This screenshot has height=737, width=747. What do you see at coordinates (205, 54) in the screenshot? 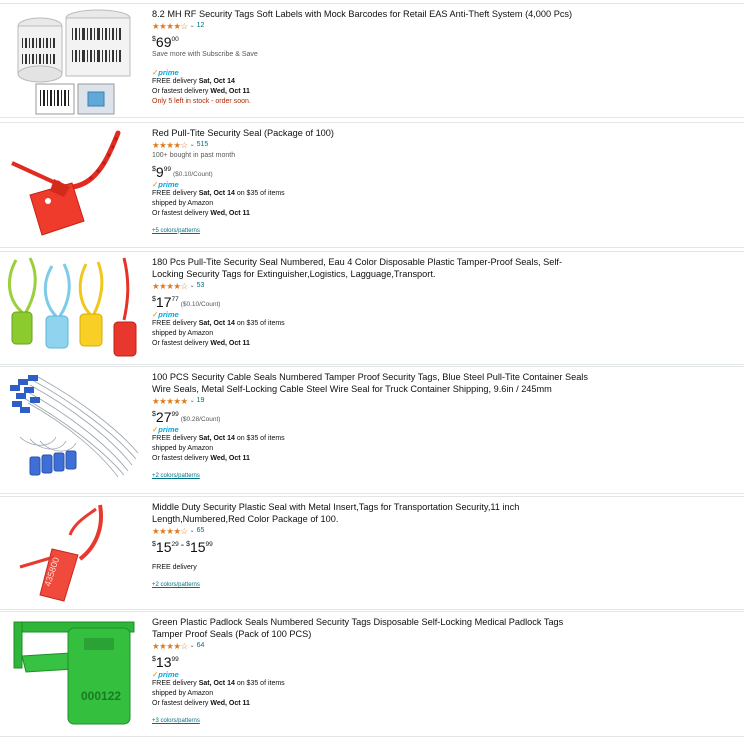
I see `subscribe-save-text: Save more with Subscribe & Save` at bounding box center [205, 54].